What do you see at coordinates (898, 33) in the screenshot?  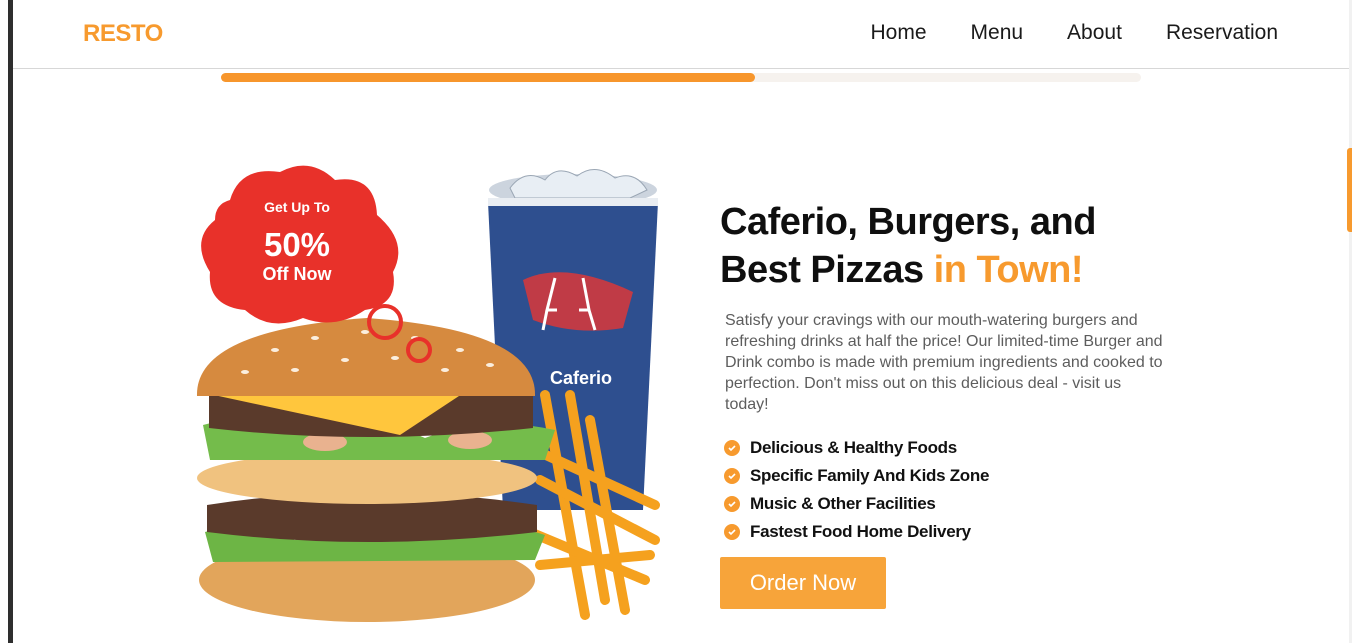 I see `nav-home: Home` at bounding box center [898, 33].